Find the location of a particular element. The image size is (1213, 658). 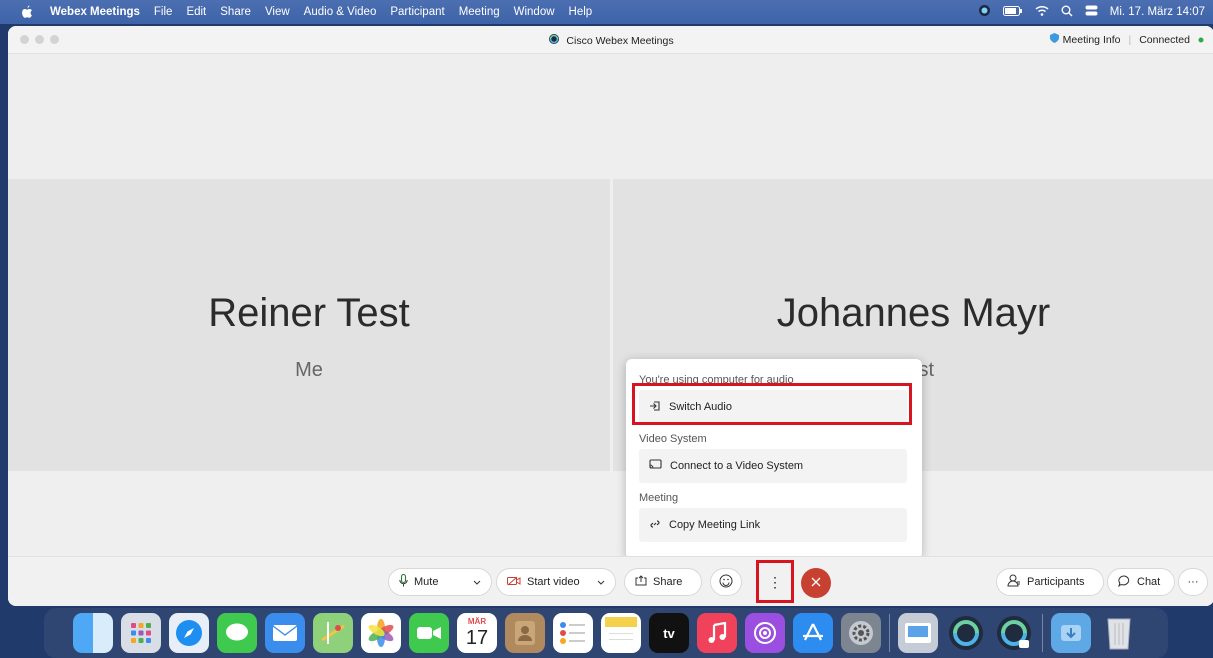

video-off-icon is located at coordinates (514, 582).